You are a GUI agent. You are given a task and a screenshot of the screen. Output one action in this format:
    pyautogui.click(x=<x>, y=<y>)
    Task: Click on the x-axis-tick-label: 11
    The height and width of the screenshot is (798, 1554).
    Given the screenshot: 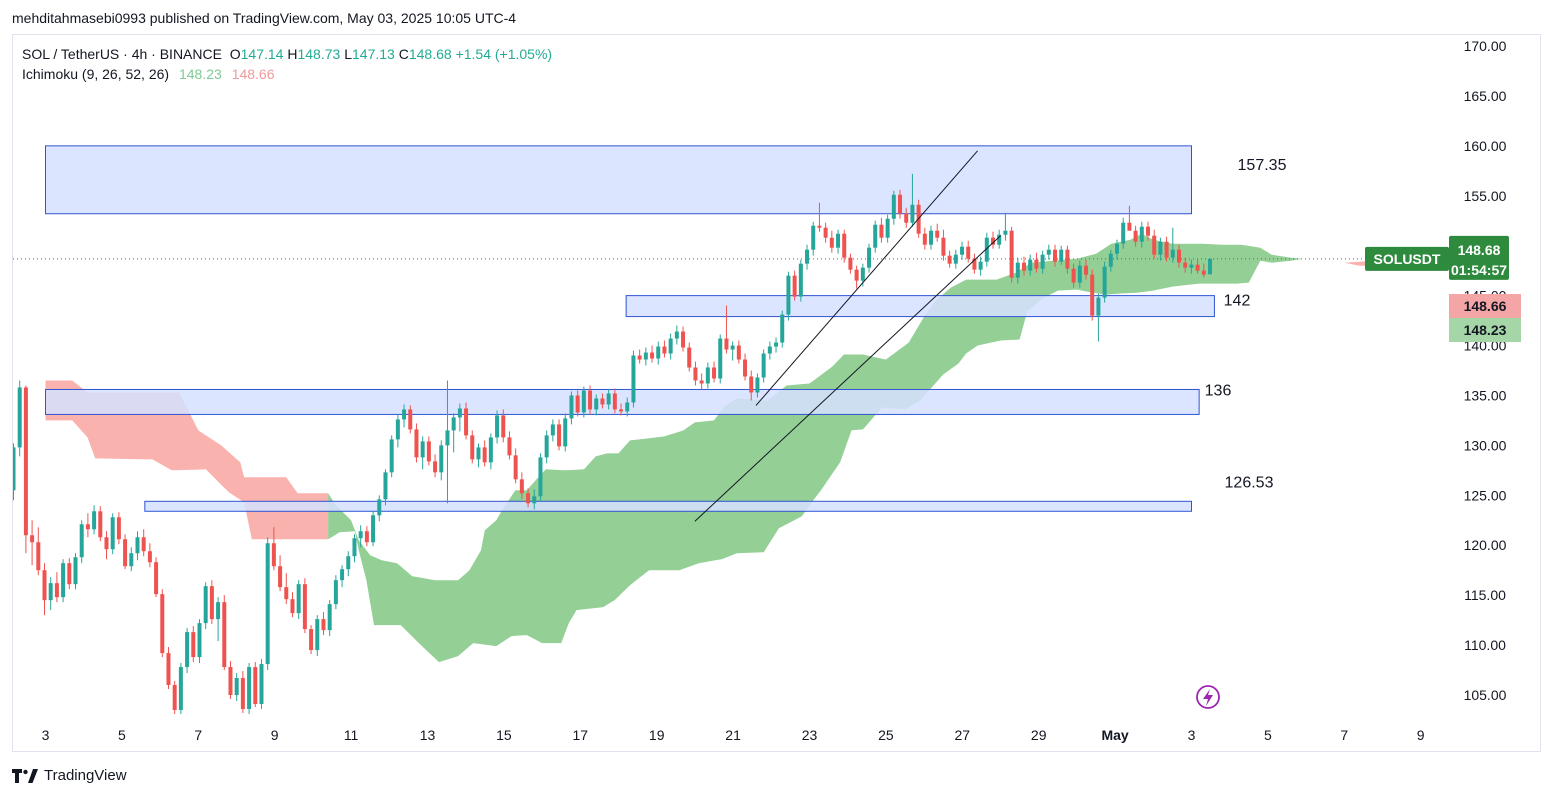 What is the action you would take?
    pyautogui.click(x=351, y=735)
    